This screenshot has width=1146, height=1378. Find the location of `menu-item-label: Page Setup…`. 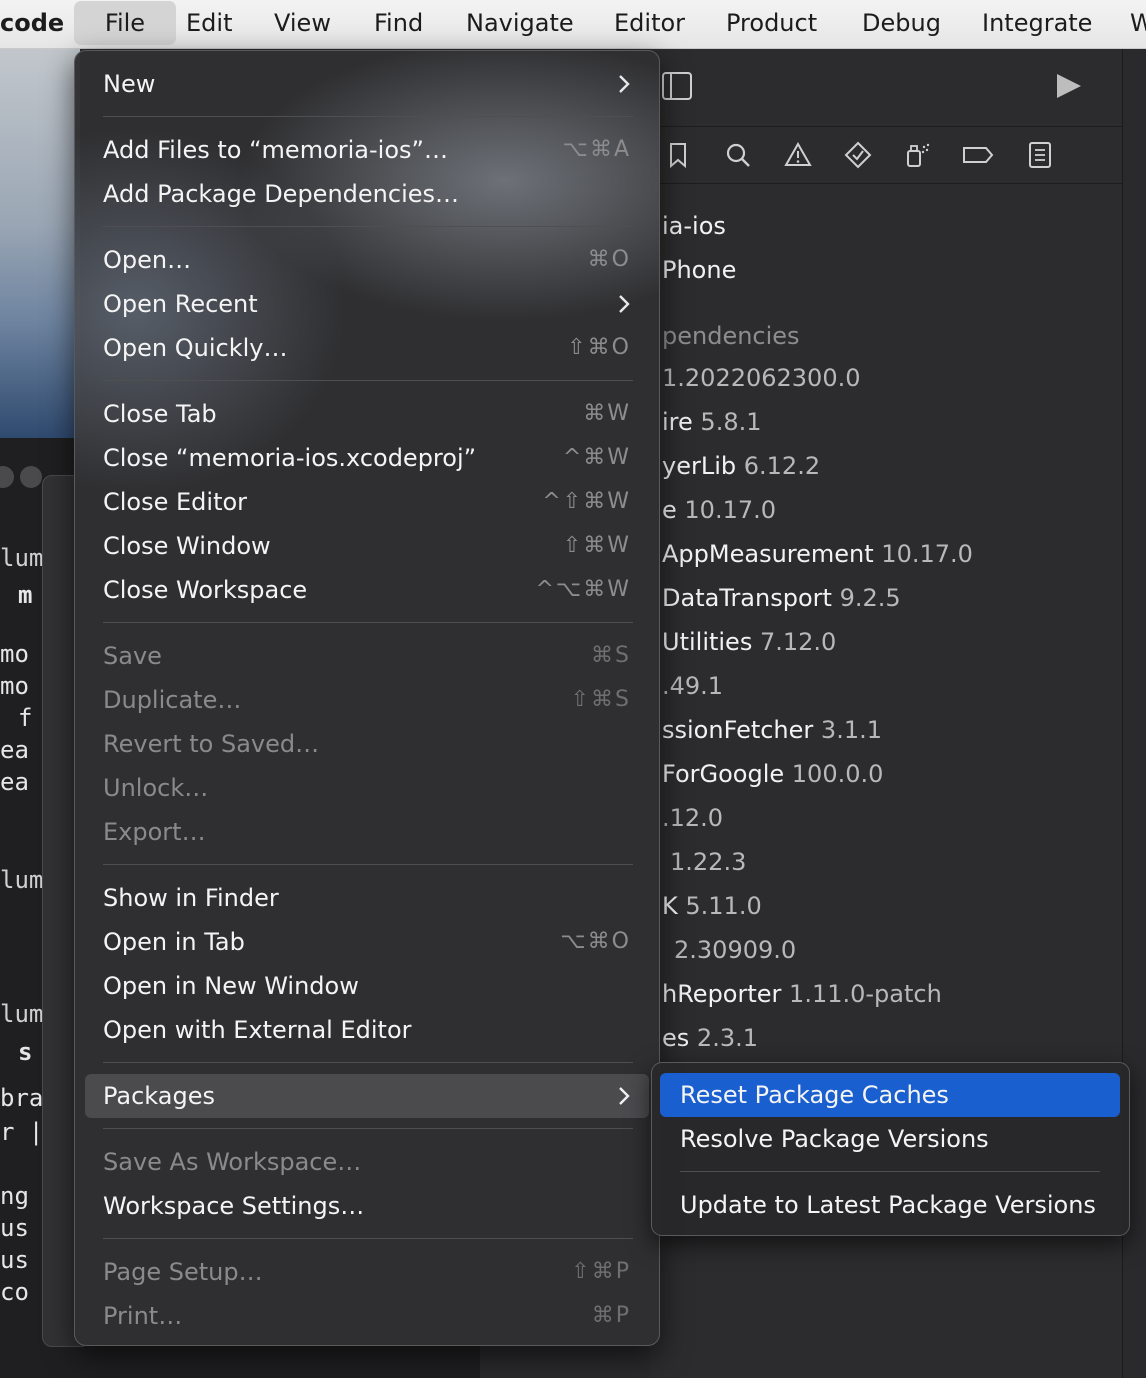

menu-item-label: Page Setup… is located at coordinates (183, 1272).